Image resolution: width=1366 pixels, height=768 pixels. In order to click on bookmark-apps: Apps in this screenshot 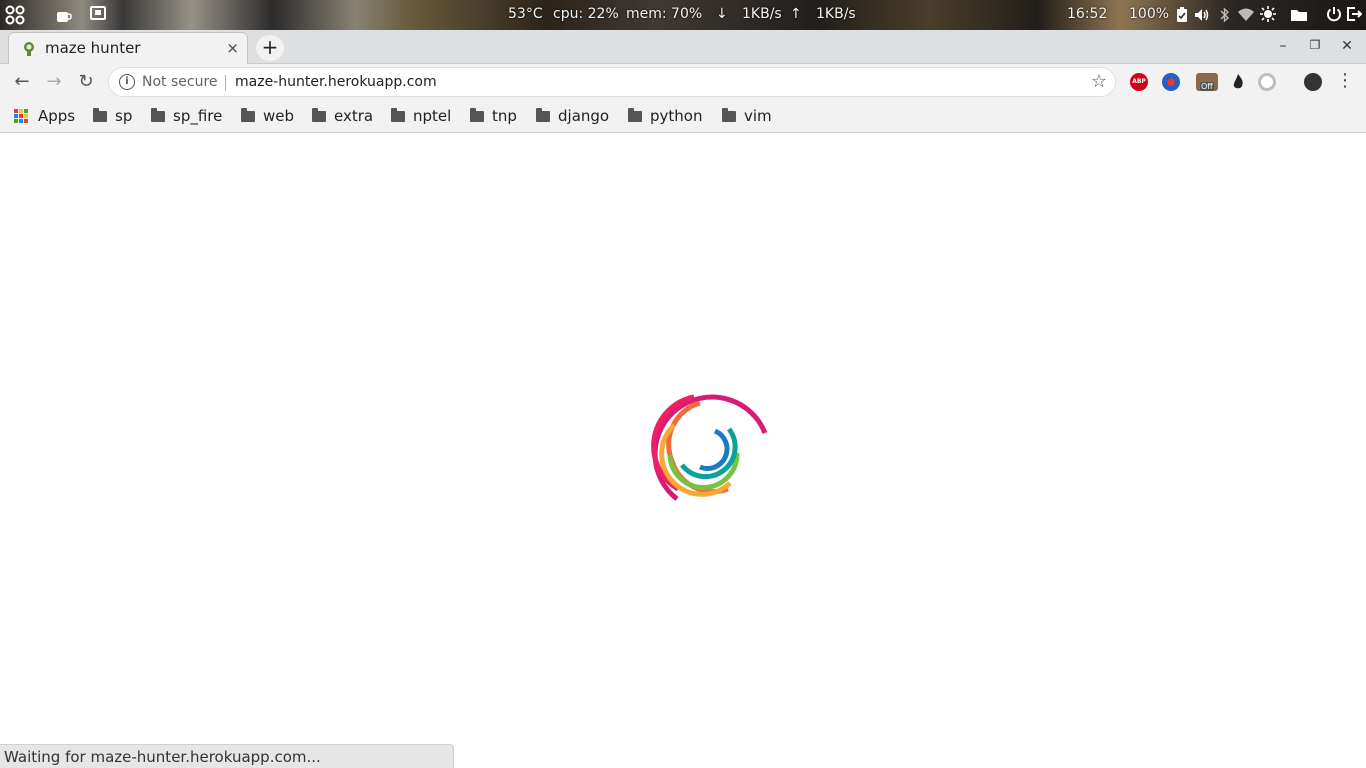, I will do `click(44, 116)`.